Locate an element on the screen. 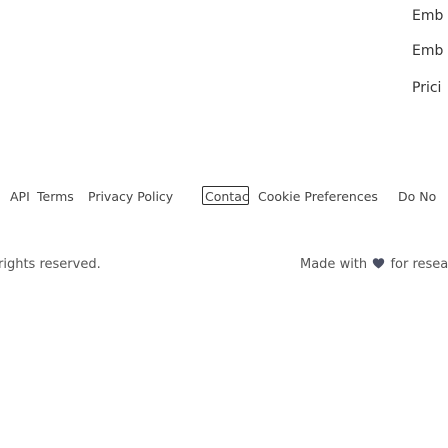 This screenshot has width=448, height=448. made-with-text: Made with for research is located at coordinates (374, 265).